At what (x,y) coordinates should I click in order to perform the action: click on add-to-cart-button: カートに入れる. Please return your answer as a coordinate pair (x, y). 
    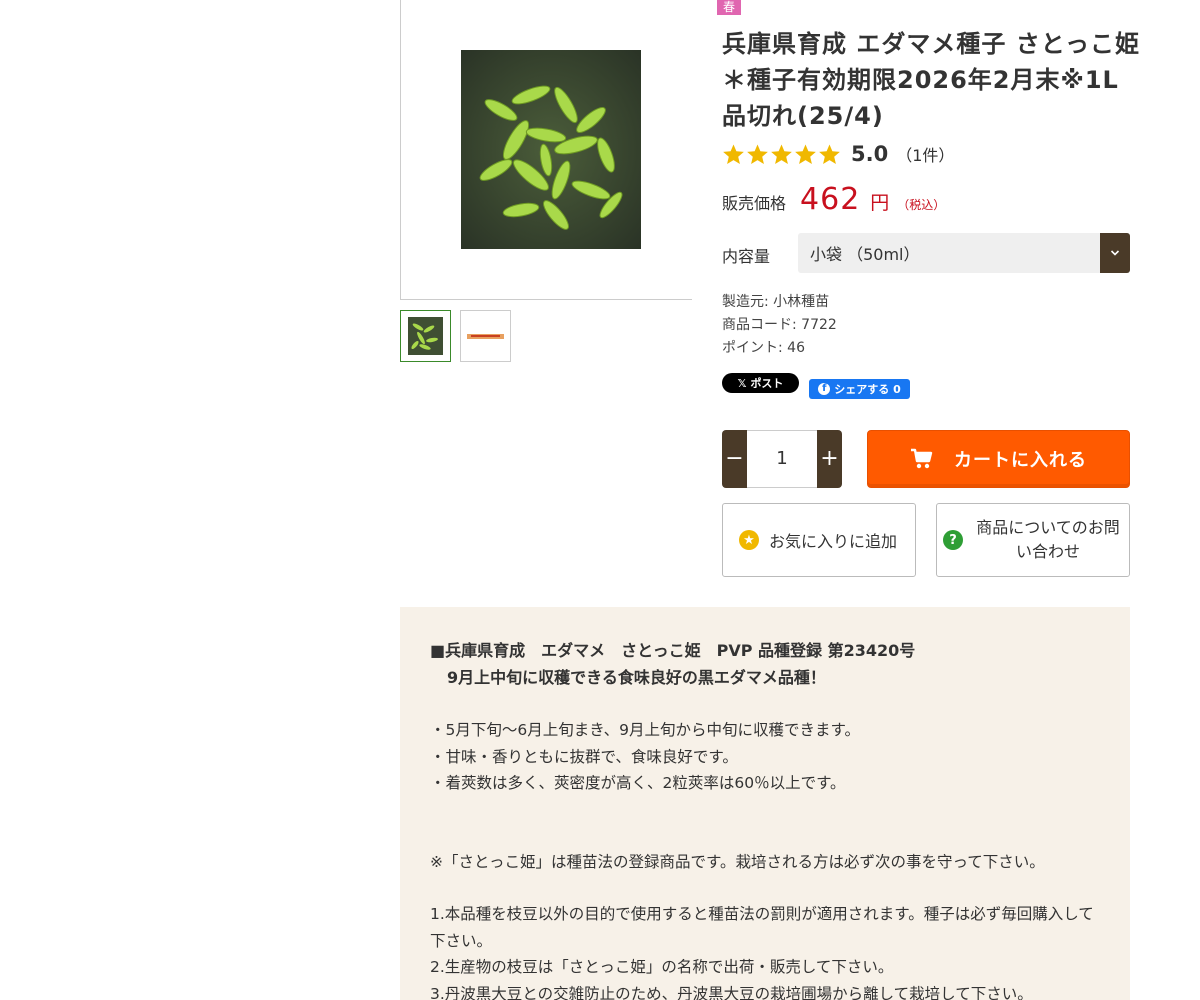
    Looking at the image, I should click on (998, 459).